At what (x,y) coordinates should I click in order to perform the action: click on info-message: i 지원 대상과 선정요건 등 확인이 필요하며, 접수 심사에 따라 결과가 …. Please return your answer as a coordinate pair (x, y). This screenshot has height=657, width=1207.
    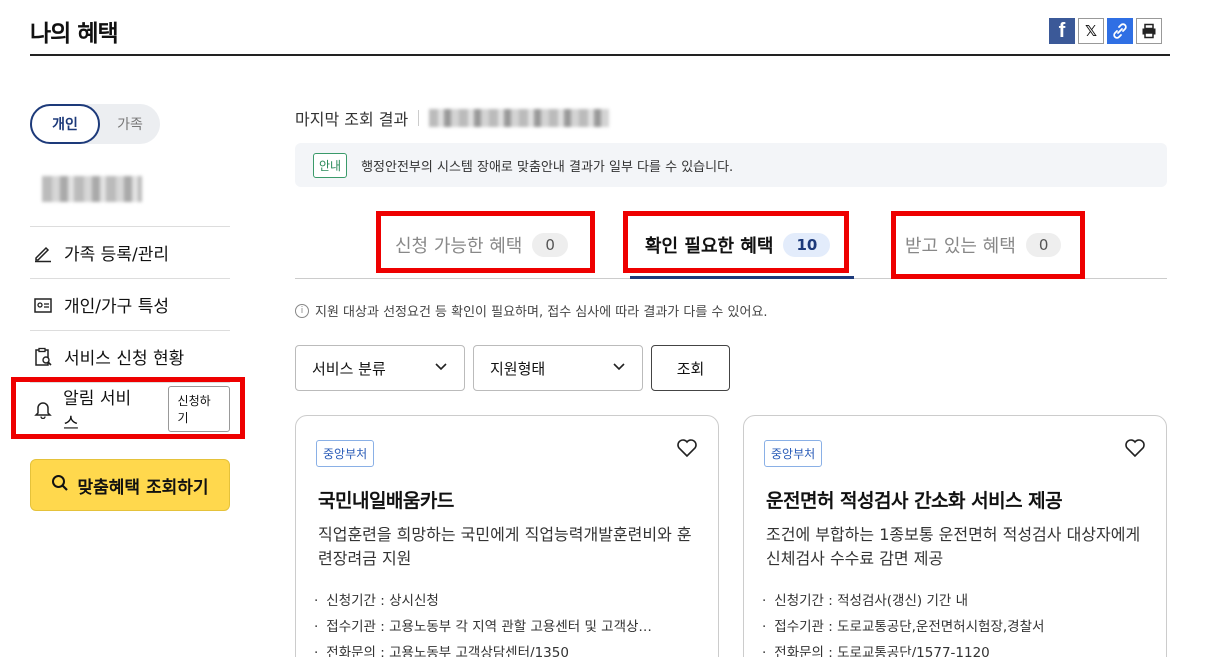
    Looking at the image, I should click on (531, 310).